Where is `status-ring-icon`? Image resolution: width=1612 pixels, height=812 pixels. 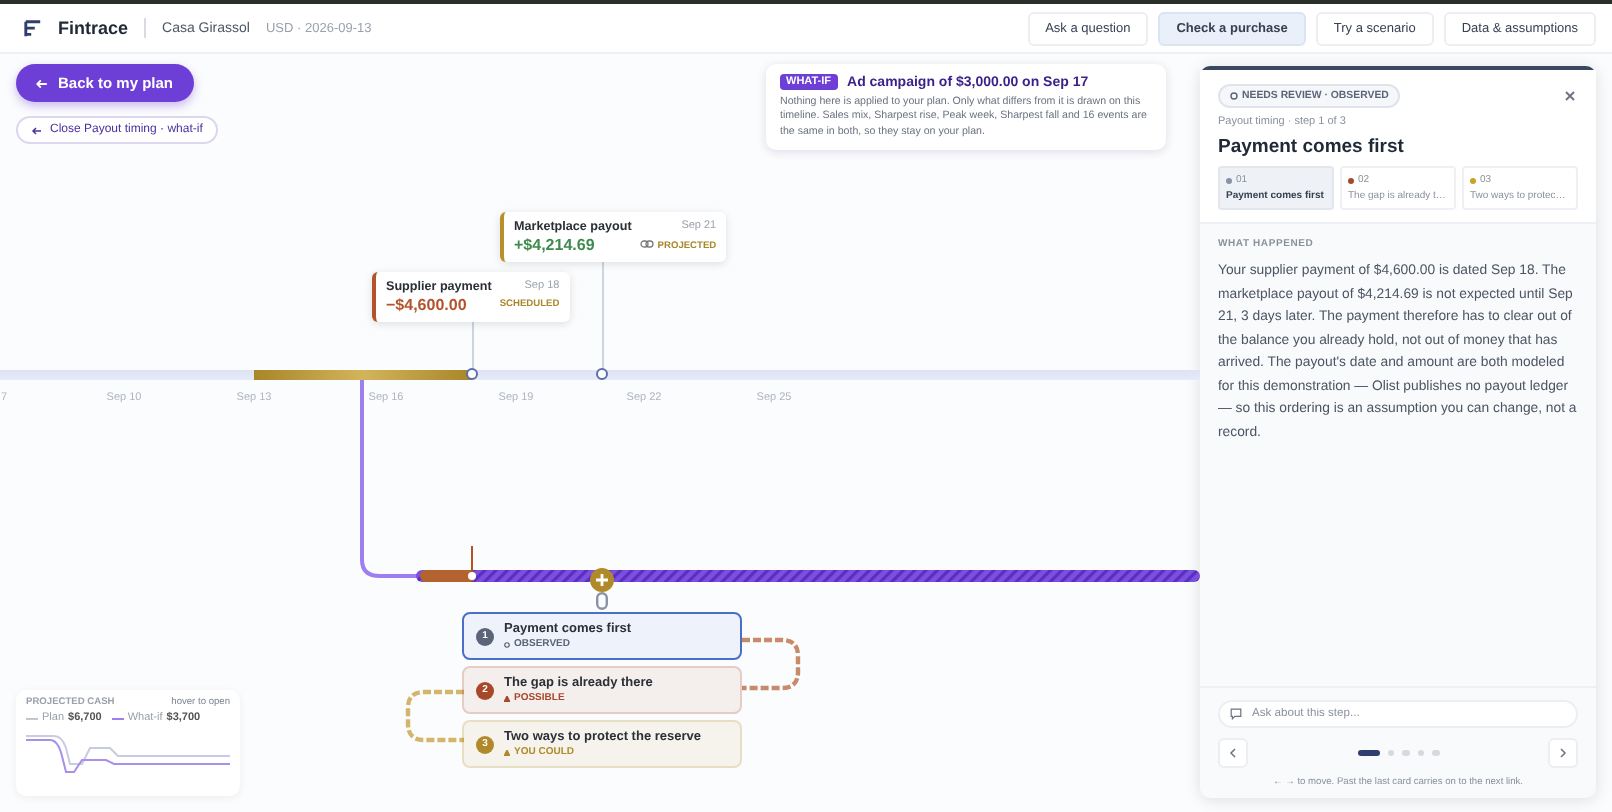
status-ring-icon is located at coordinates (1234, 96).